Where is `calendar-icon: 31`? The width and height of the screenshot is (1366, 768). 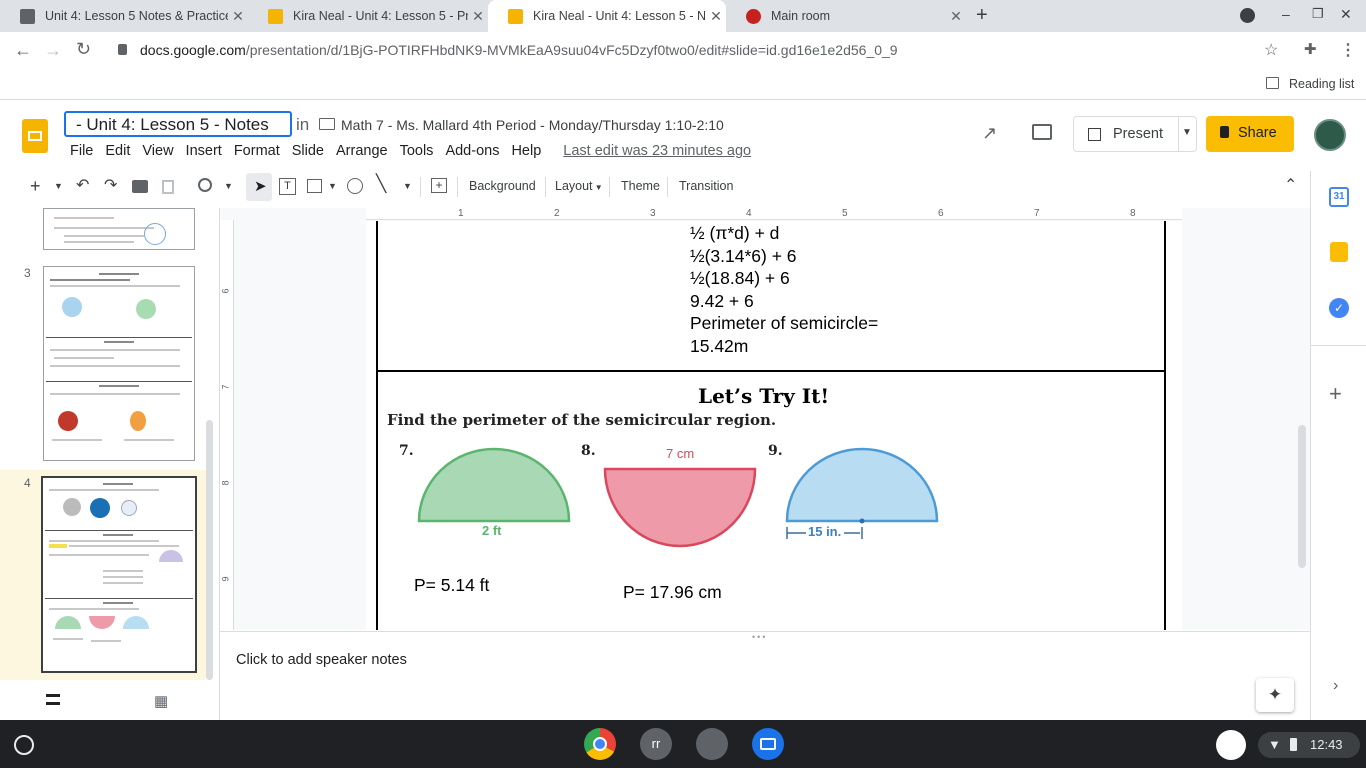 calendar-icon: 31 is located at coordinates (1339, 197).